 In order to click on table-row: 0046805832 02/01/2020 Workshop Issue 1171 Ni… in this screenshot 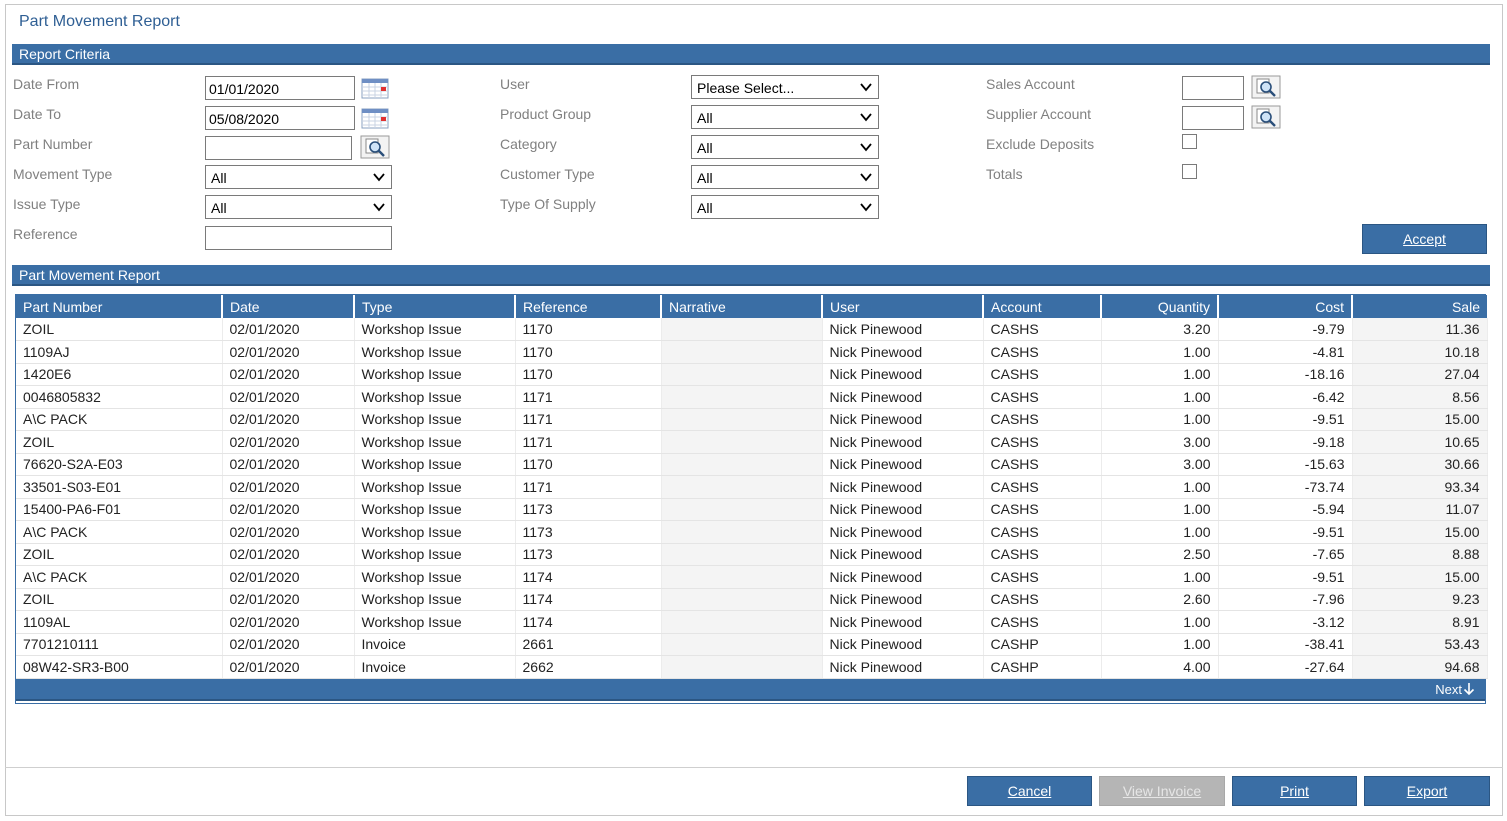, I will do `click(752, 397)`.